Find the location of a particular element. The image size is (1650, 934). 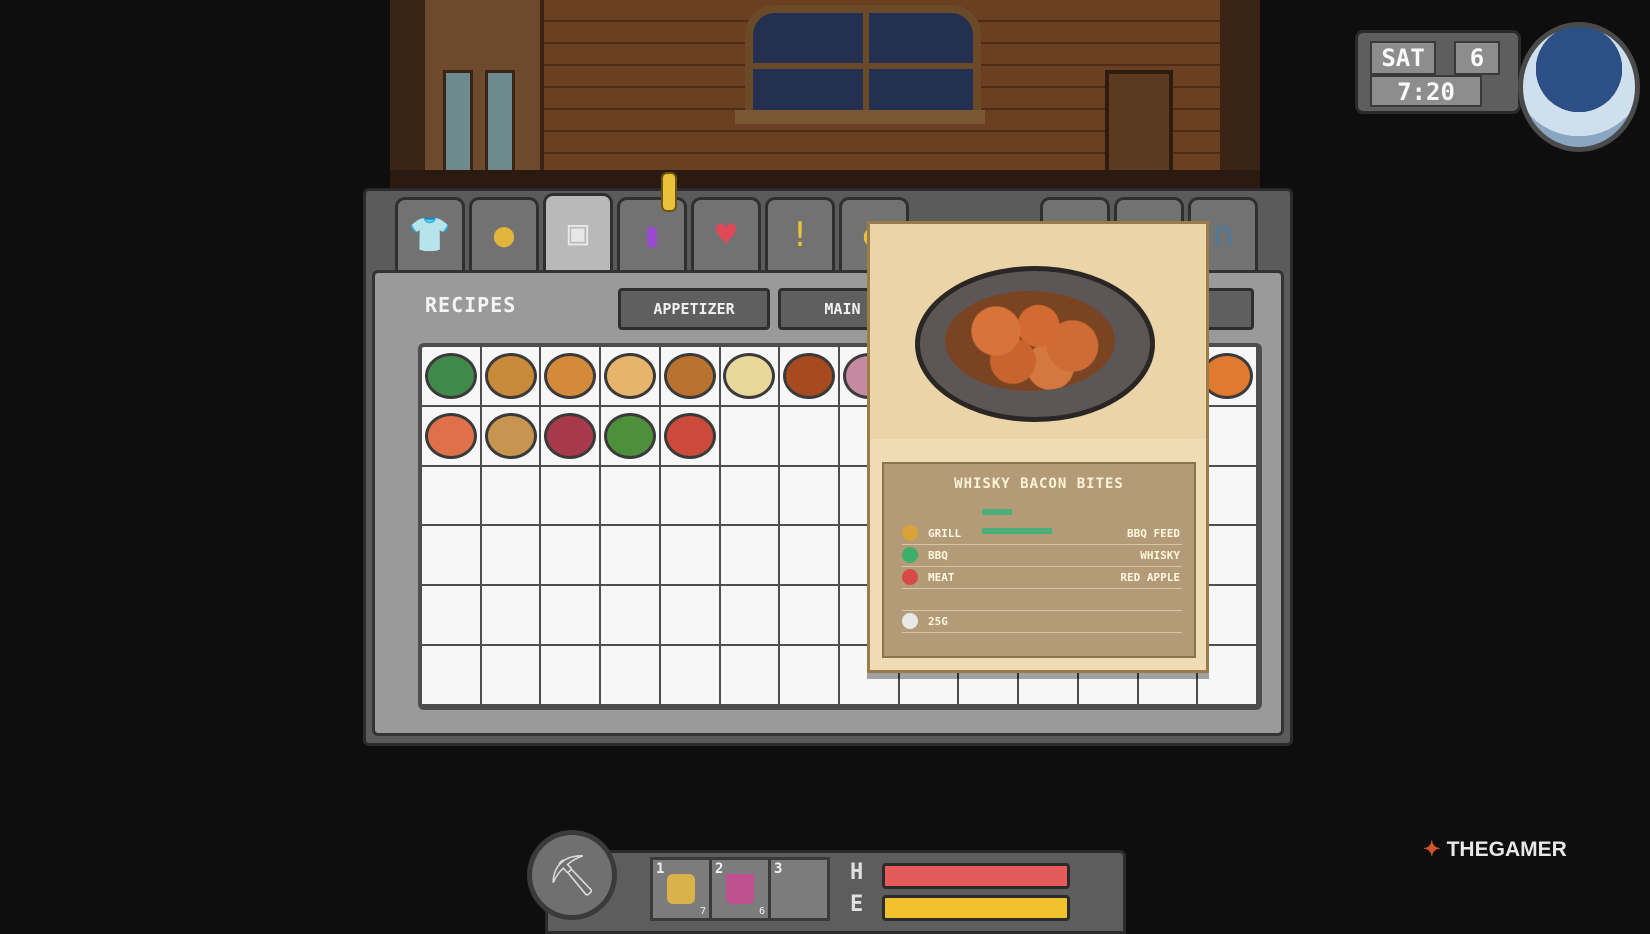

tab-quests: ! is located at coordinates (800, 233).